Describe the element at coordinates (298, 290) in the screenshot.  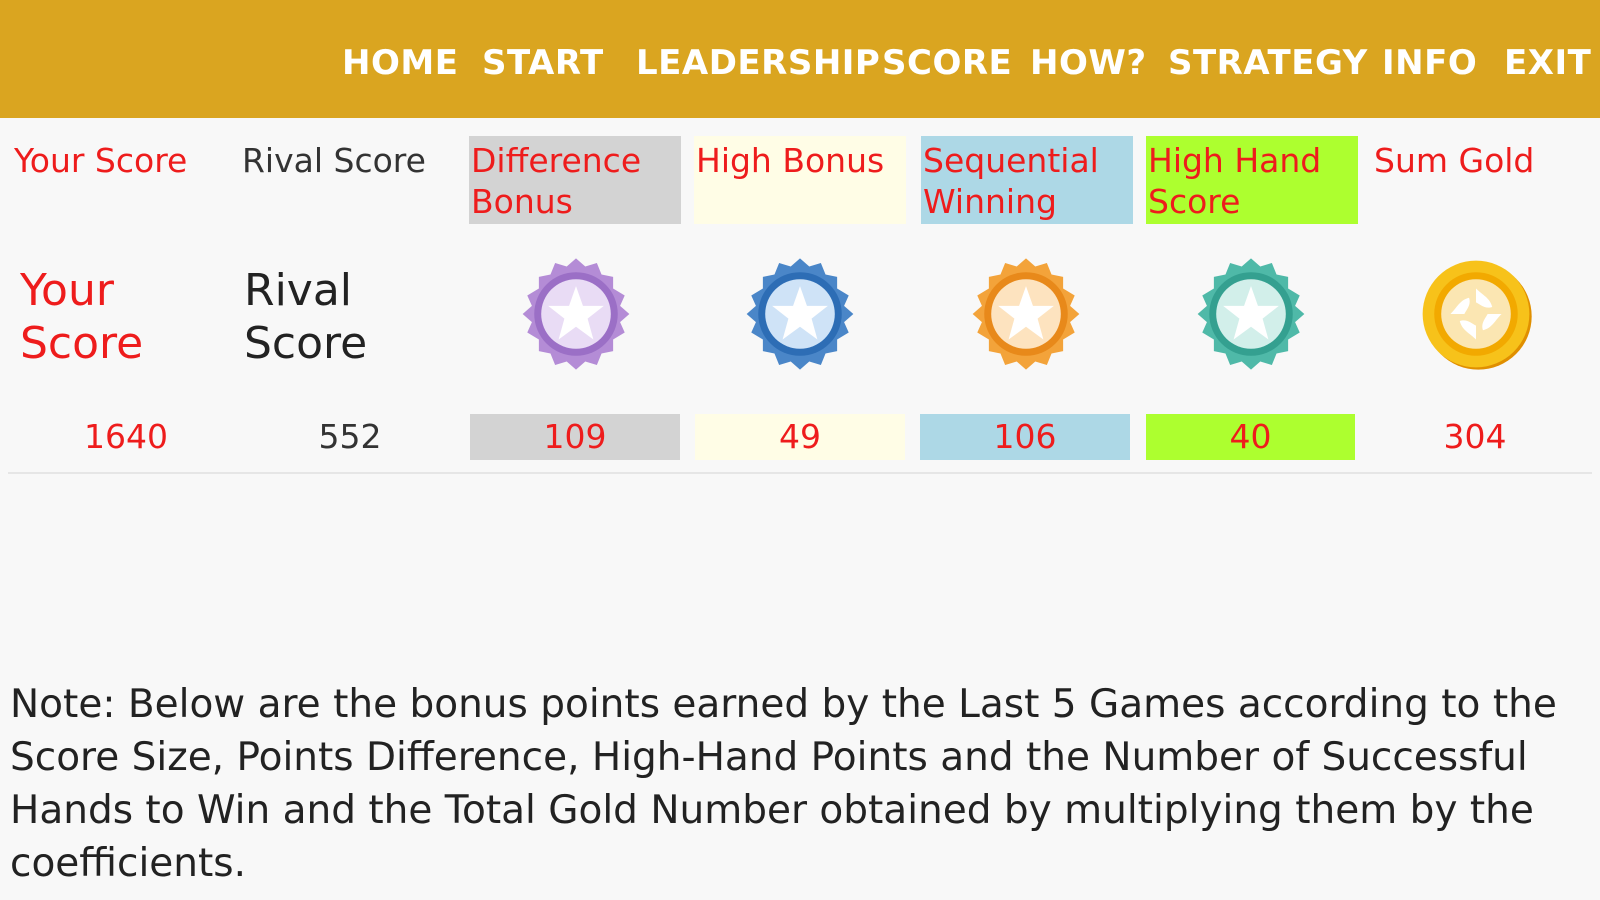
I see `rival-score-label-word1: Rival` at that location.